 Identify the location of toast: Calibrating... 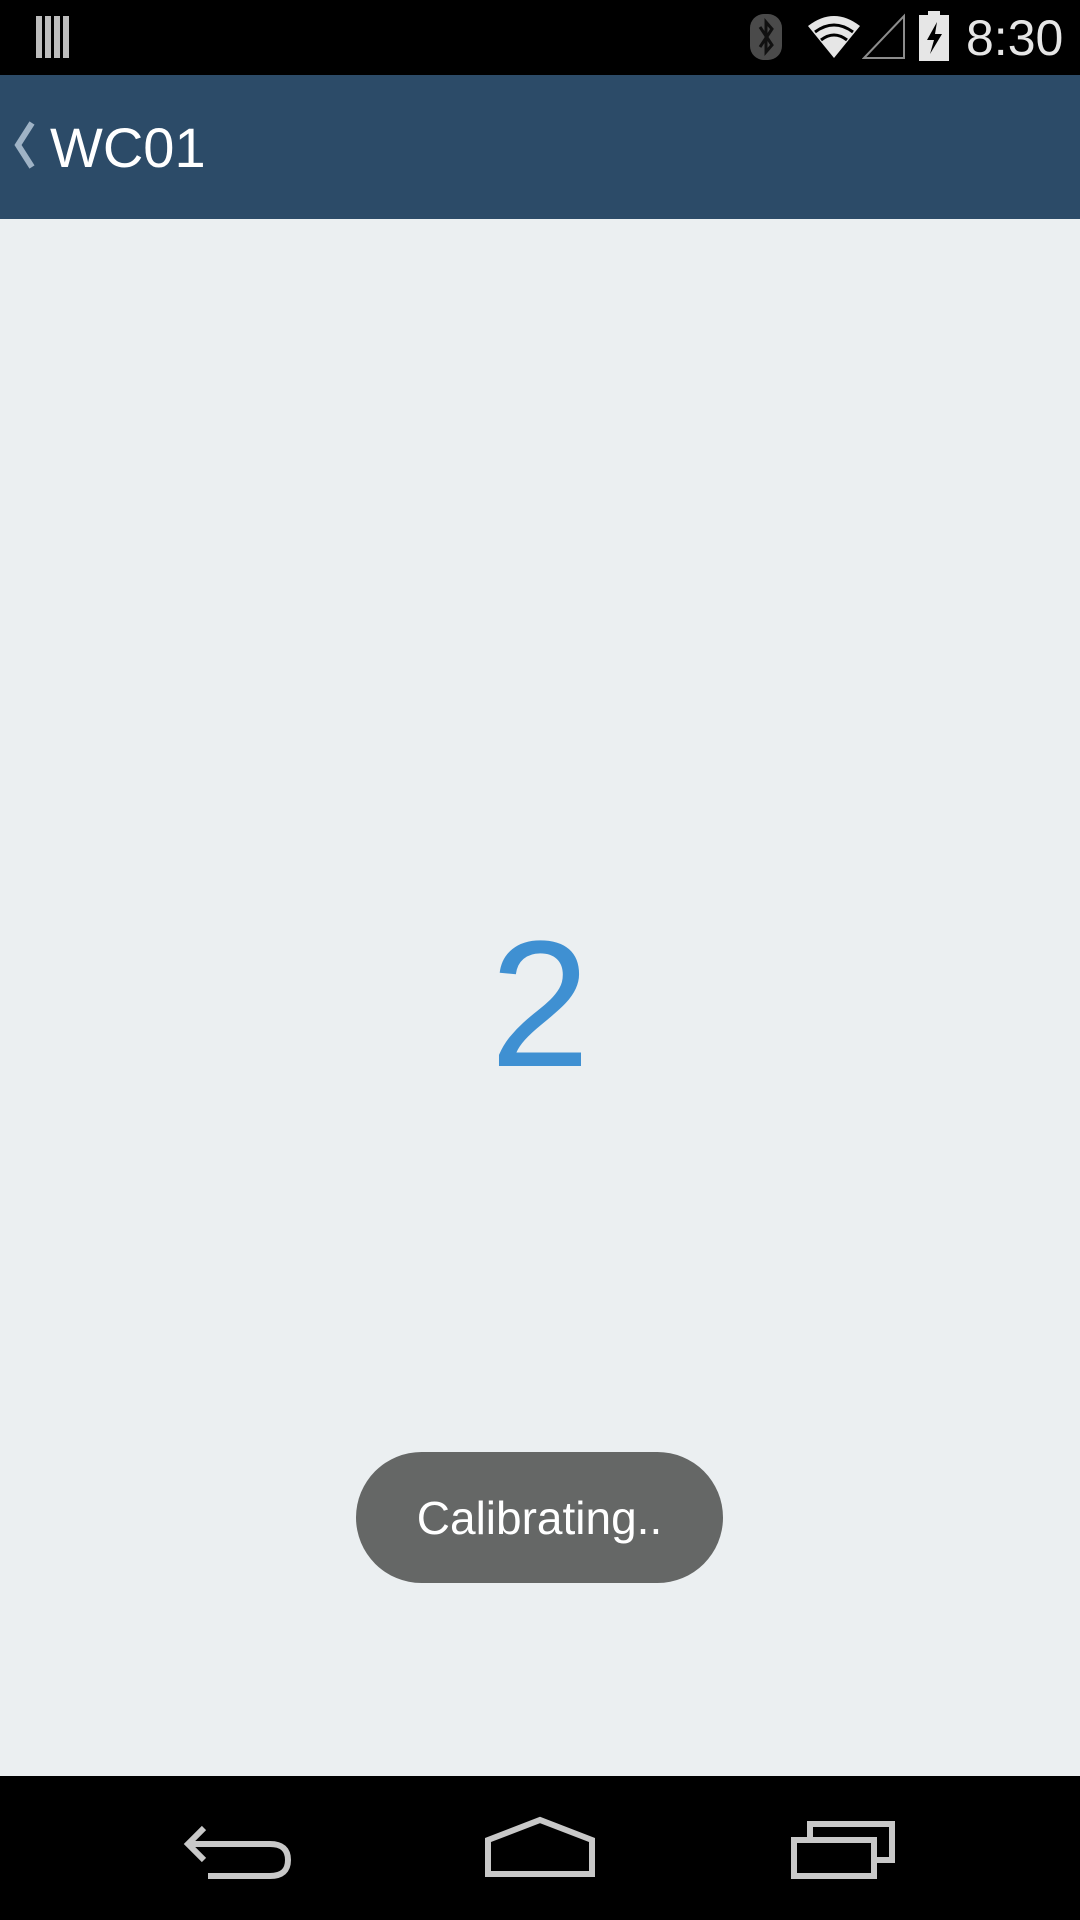
(539, 1517).